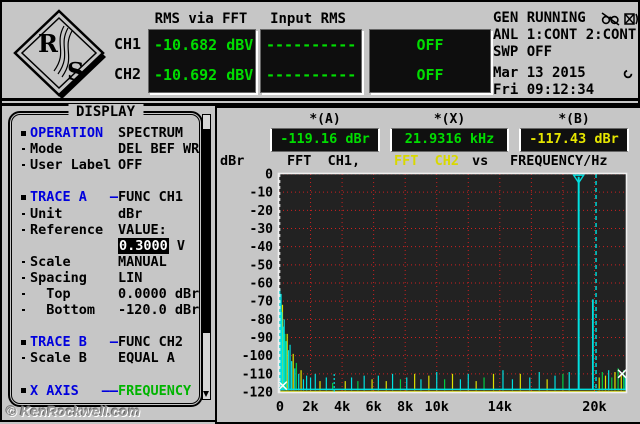 This screenshot has width=640, height=424. What do you see at coordinates (257, 374) in the screenshot?
I see `svg-text: -110` at bounding box center [257, 374].